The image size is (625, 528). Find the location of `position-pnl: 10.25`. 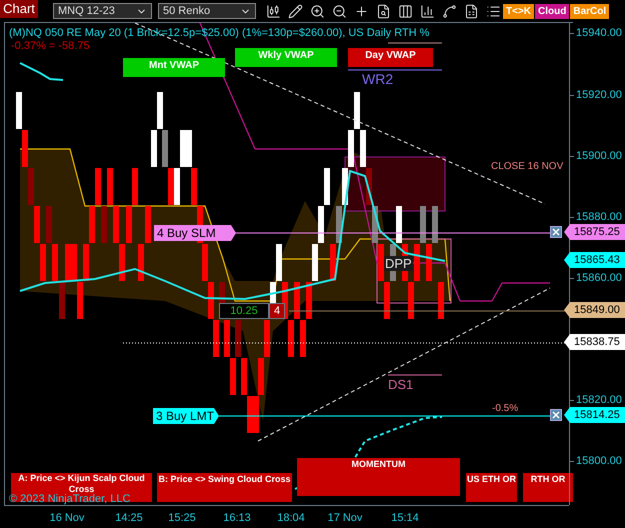

position-pnl: 10.25 is located at coordinates (244, 311).